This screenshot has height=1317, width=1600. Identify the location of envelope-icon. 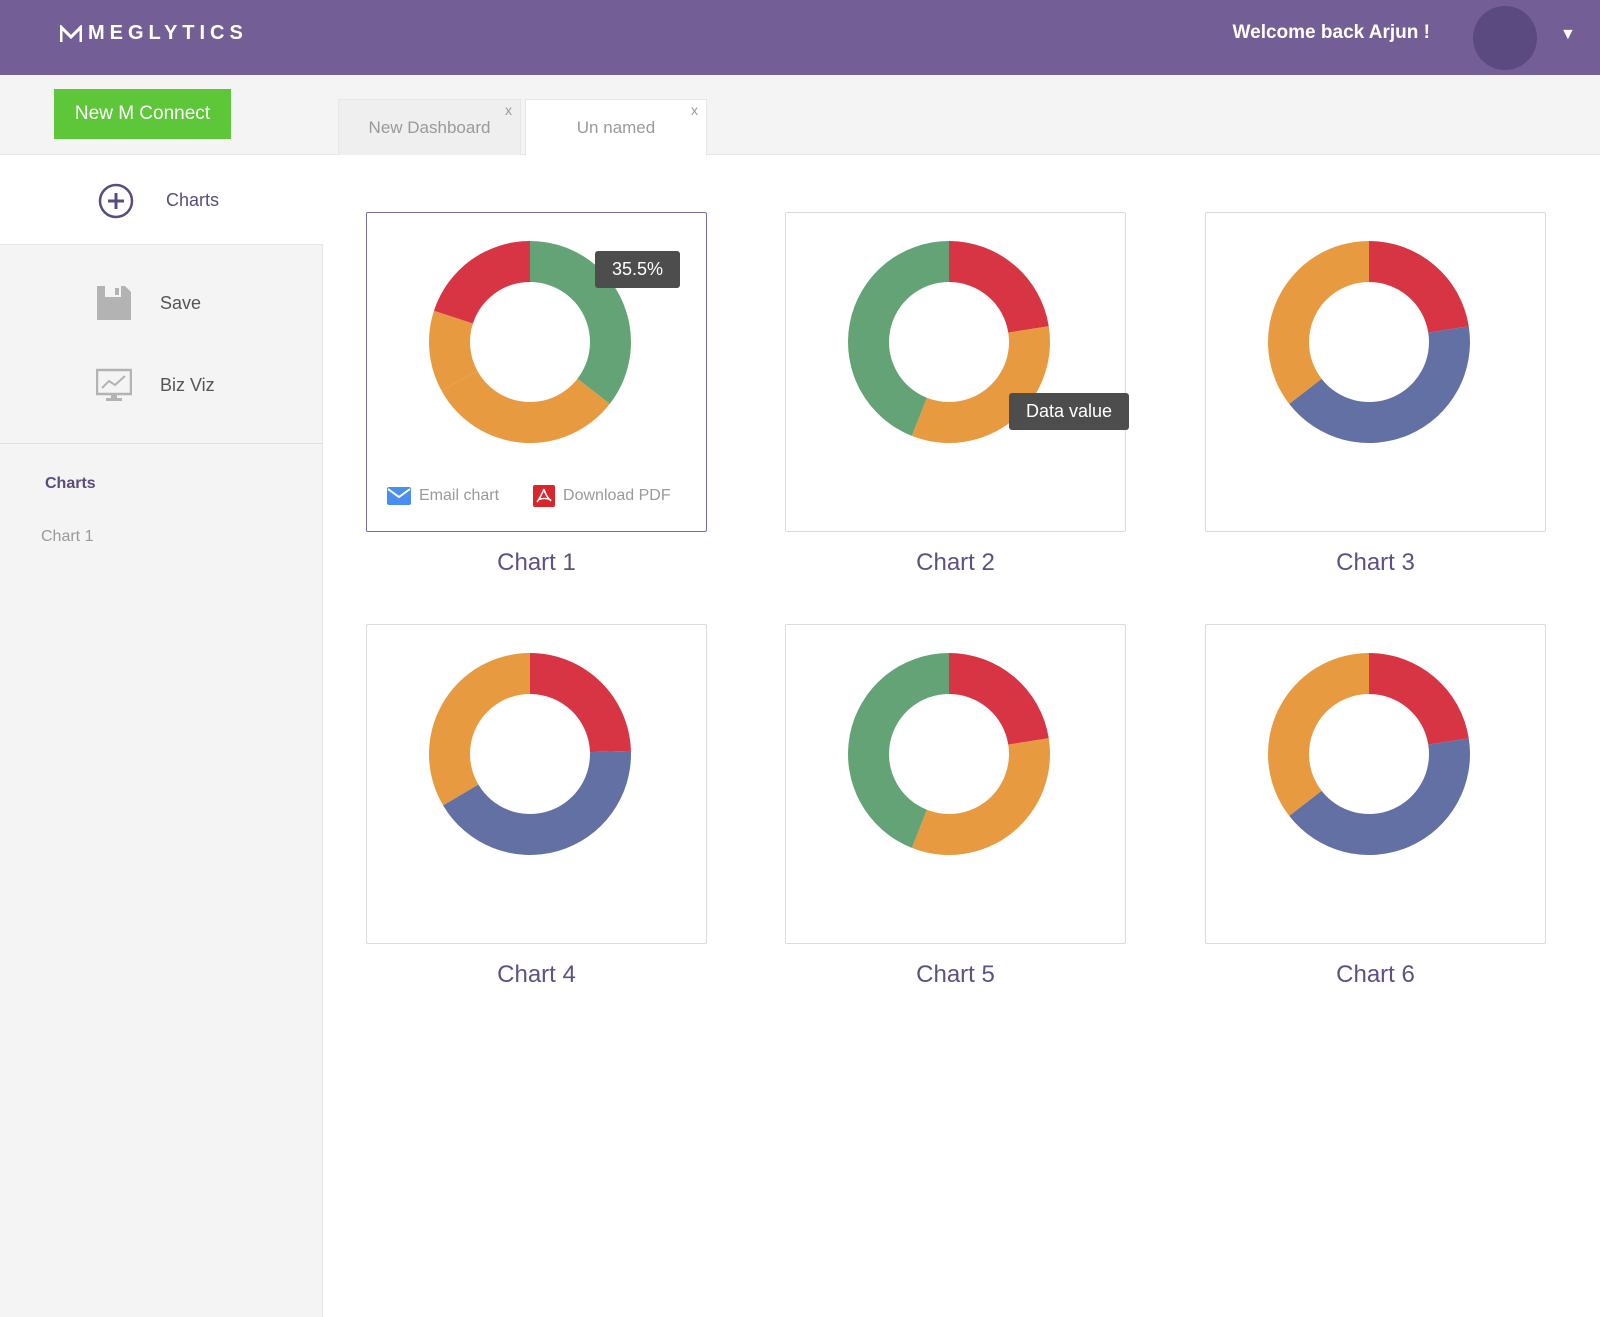
(399, 496).